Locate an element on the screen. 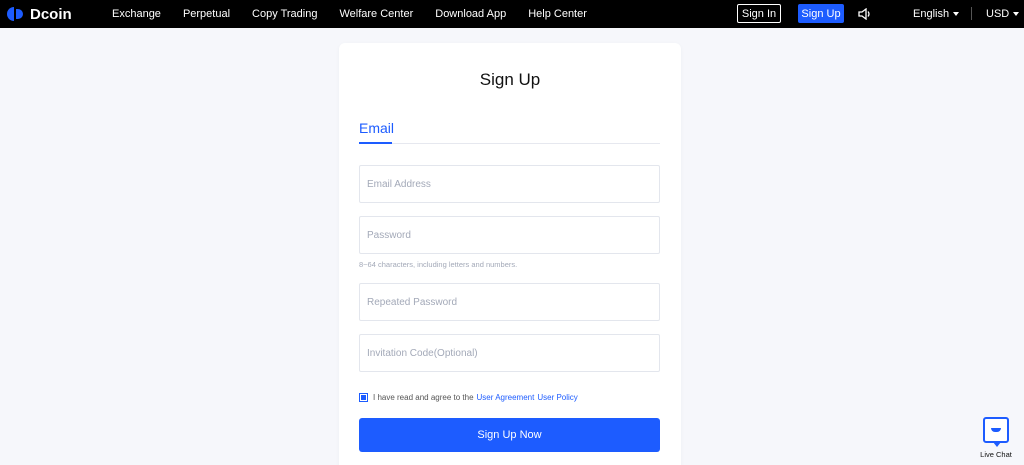 Image resolution: width=1024 pixels, height=465 pixels. nav-copy-trading: Copy Trading is located at coordinates (284, 14).